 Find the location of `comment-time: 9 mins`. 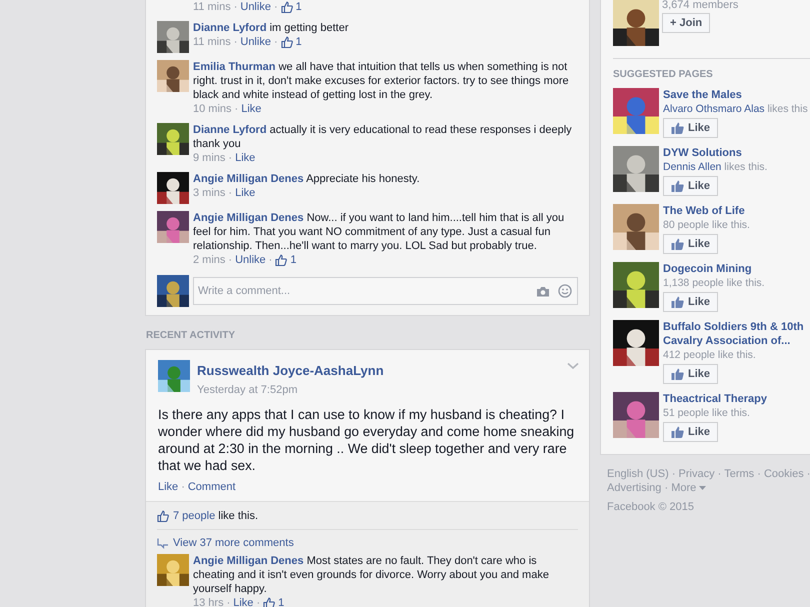

comment-time: 9 mins is located at coordinates (209, 158).